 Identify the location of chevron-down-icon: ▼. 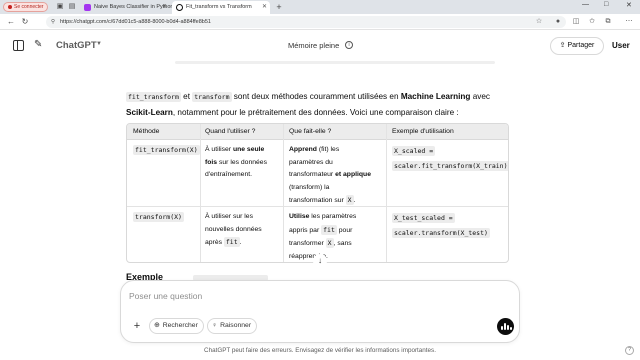
(99, 44).